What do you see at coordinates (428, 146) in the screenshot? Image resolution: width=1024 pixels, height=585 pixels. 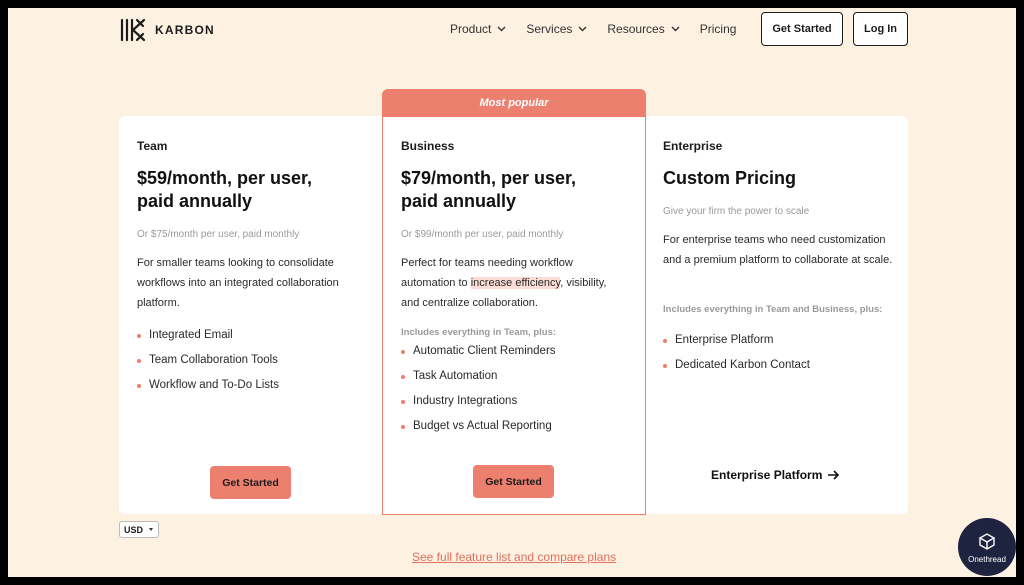 I see `plan-name: Business` at bounding box center [428, 146].